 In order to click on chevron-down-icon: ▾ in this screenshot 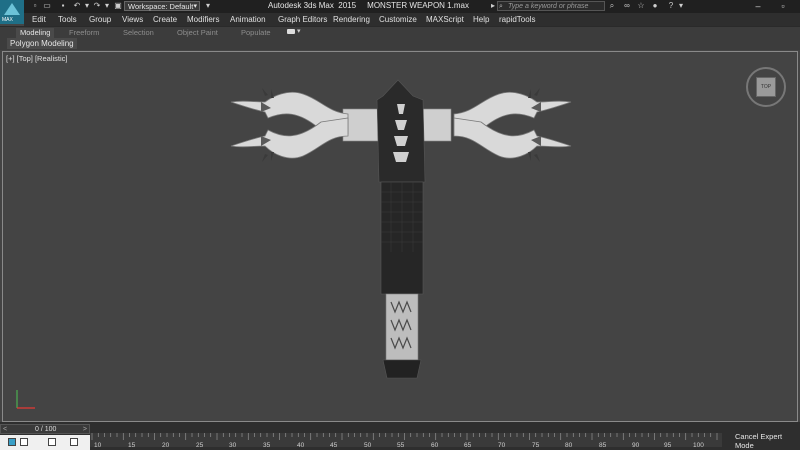, I will do `click(195, 6)`.